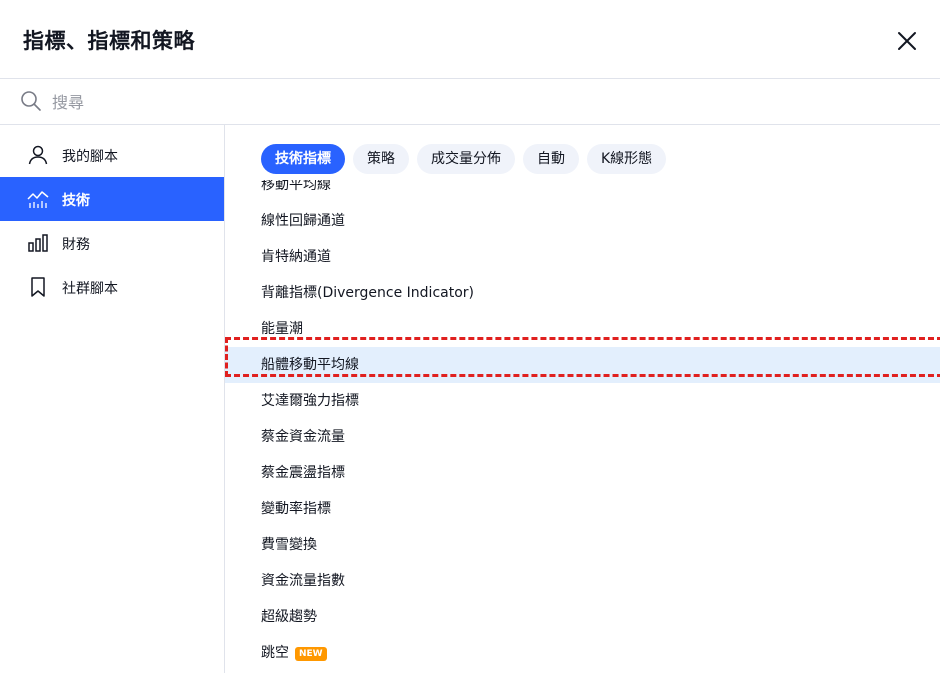 This screenshot has height=673, width=940. Describe the element at coordinates (38, 243) in the screenshot. I see `bar-chart-icon` at that location.